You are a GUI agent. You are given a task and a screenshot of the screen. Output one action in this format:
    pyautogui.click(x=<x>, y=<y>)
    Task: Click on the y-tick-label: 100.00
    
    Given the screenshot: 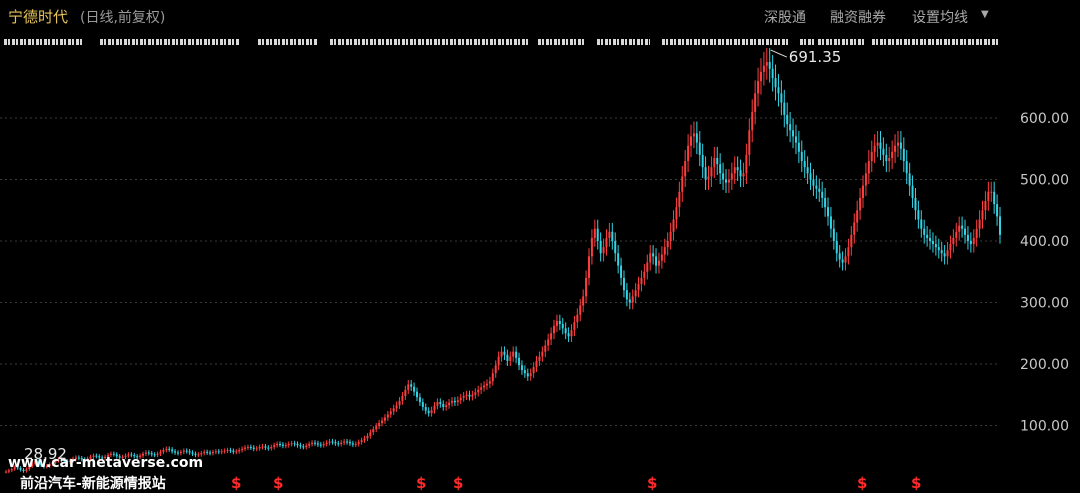 What is the action you would take?
    pyautogui.click(x=1044, y=427)
    